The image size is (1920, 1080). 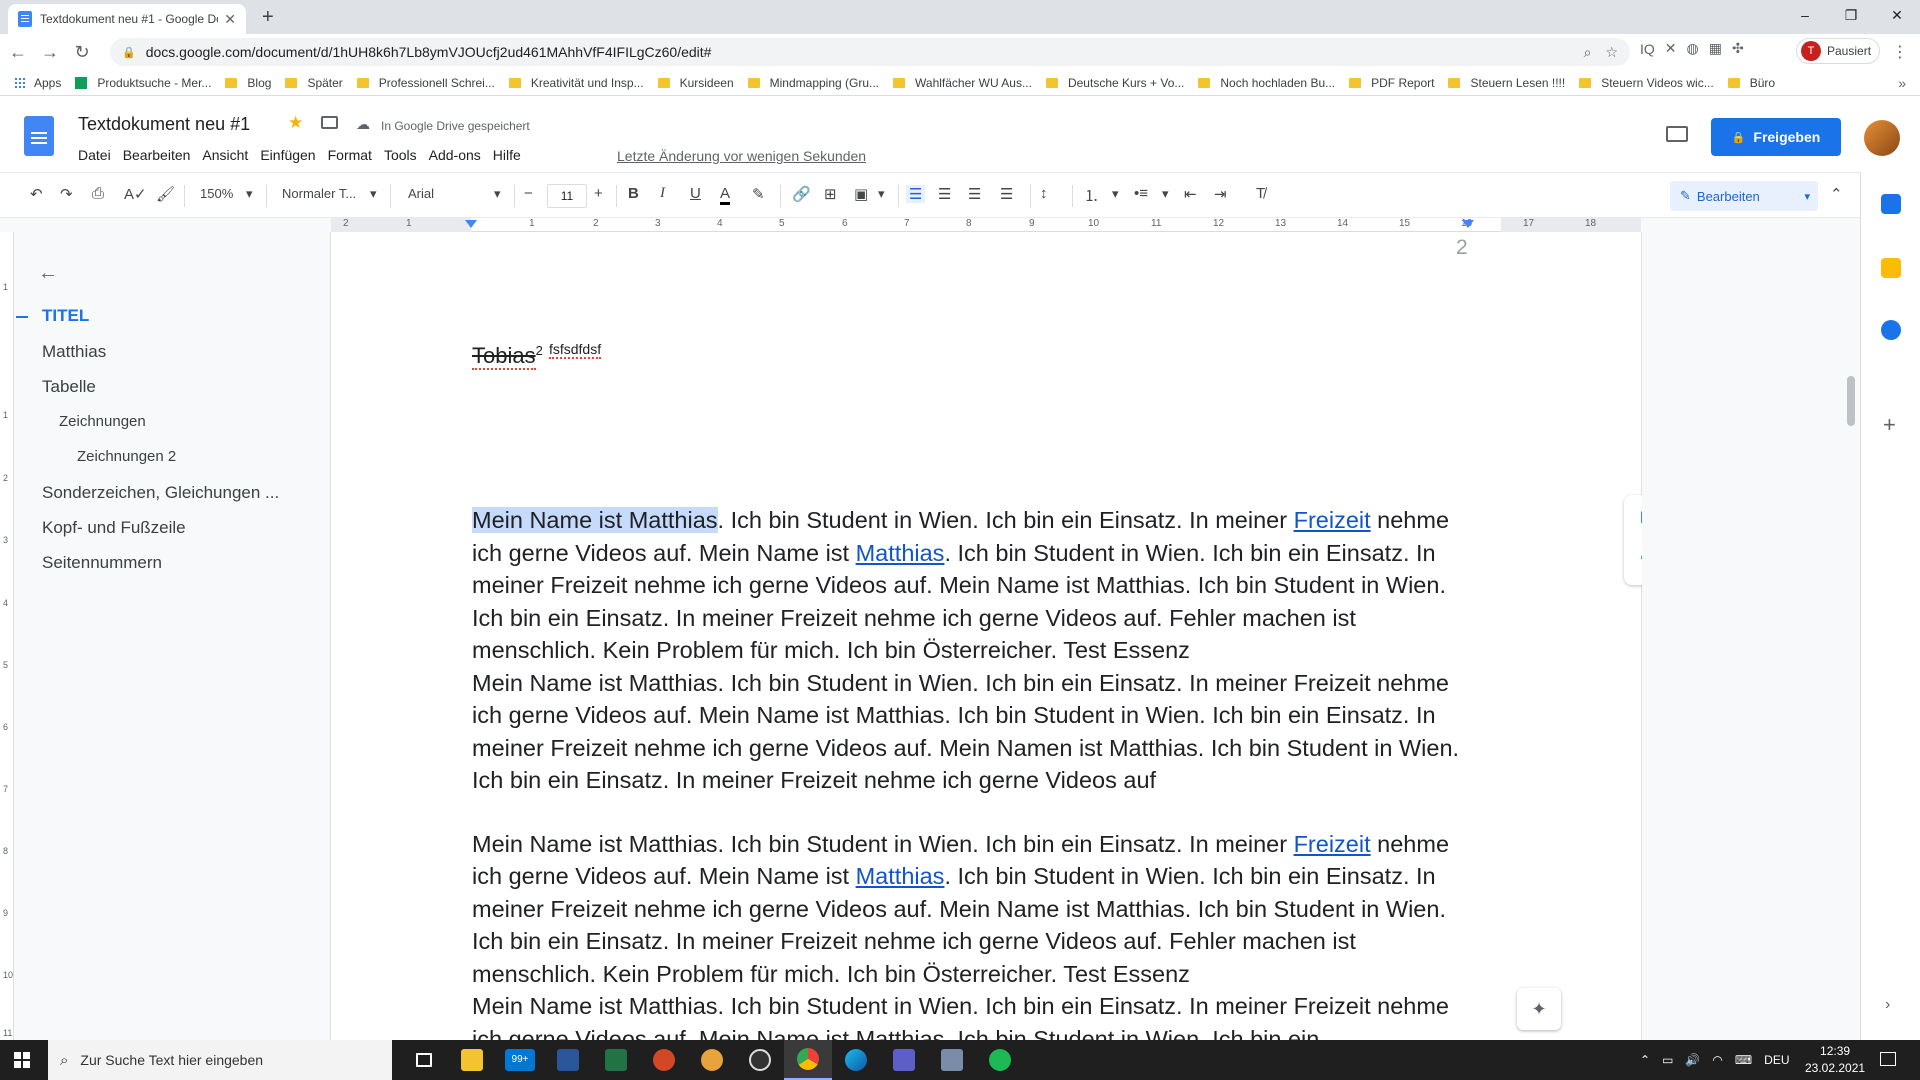 What do you see at coordinates (472, 1060) in the screenshot?
I see `file-explorer-icon` at bounding box center [472, 1060].